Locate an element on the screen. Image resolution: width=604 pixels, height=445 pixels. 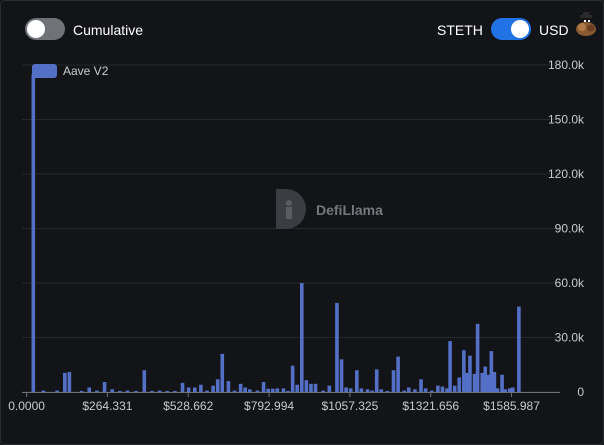
y-tick-label: 180.0k is located at coordinates (566, 65).